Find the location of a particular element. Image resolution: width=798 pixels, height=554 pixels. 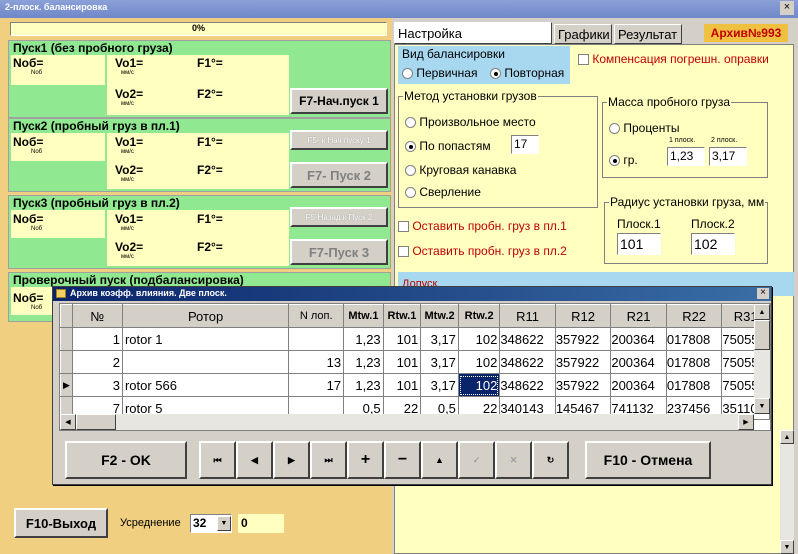

col-blades-header: N лоп. is located at coordinates (316, 316).